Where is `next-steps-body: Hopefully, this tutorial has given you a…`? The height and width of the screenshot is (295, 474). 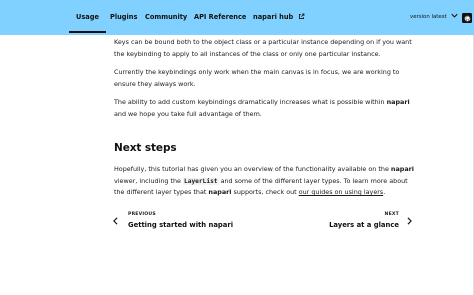
next-steps-body: Hopefully, this tutorial has given you a… is located at coordinates (265, 185).